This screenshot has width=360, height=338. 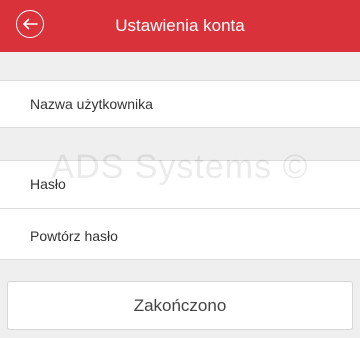 What do you see at coordinates (74, 236) in the screenshot?
I see `repeat-password-label: Powtórz hasło` at bounding box center [74, 236].